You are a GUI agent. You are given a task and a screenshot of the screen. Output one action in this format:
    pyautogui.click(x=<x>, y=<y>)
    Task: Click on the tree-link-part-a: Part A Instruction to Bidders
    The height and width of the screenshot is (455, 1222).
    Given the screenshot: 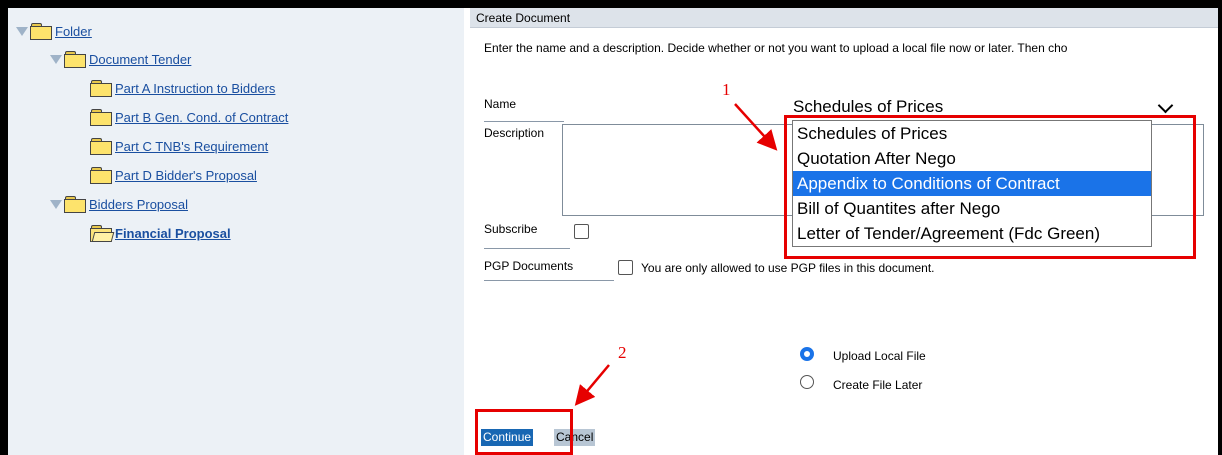 What is the action you would take?
    pyautogui.click(x=195, y=88)
    